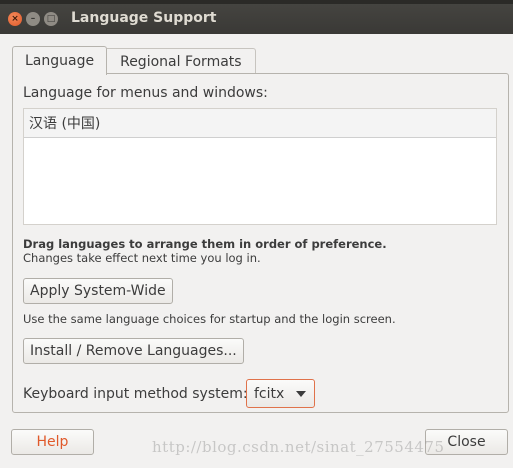 This screenshot has width=513, height=468. What do you see at coordinates (466, 442) in the screenshot?
I see `close-button: Close` at bounding box center [466, 442].